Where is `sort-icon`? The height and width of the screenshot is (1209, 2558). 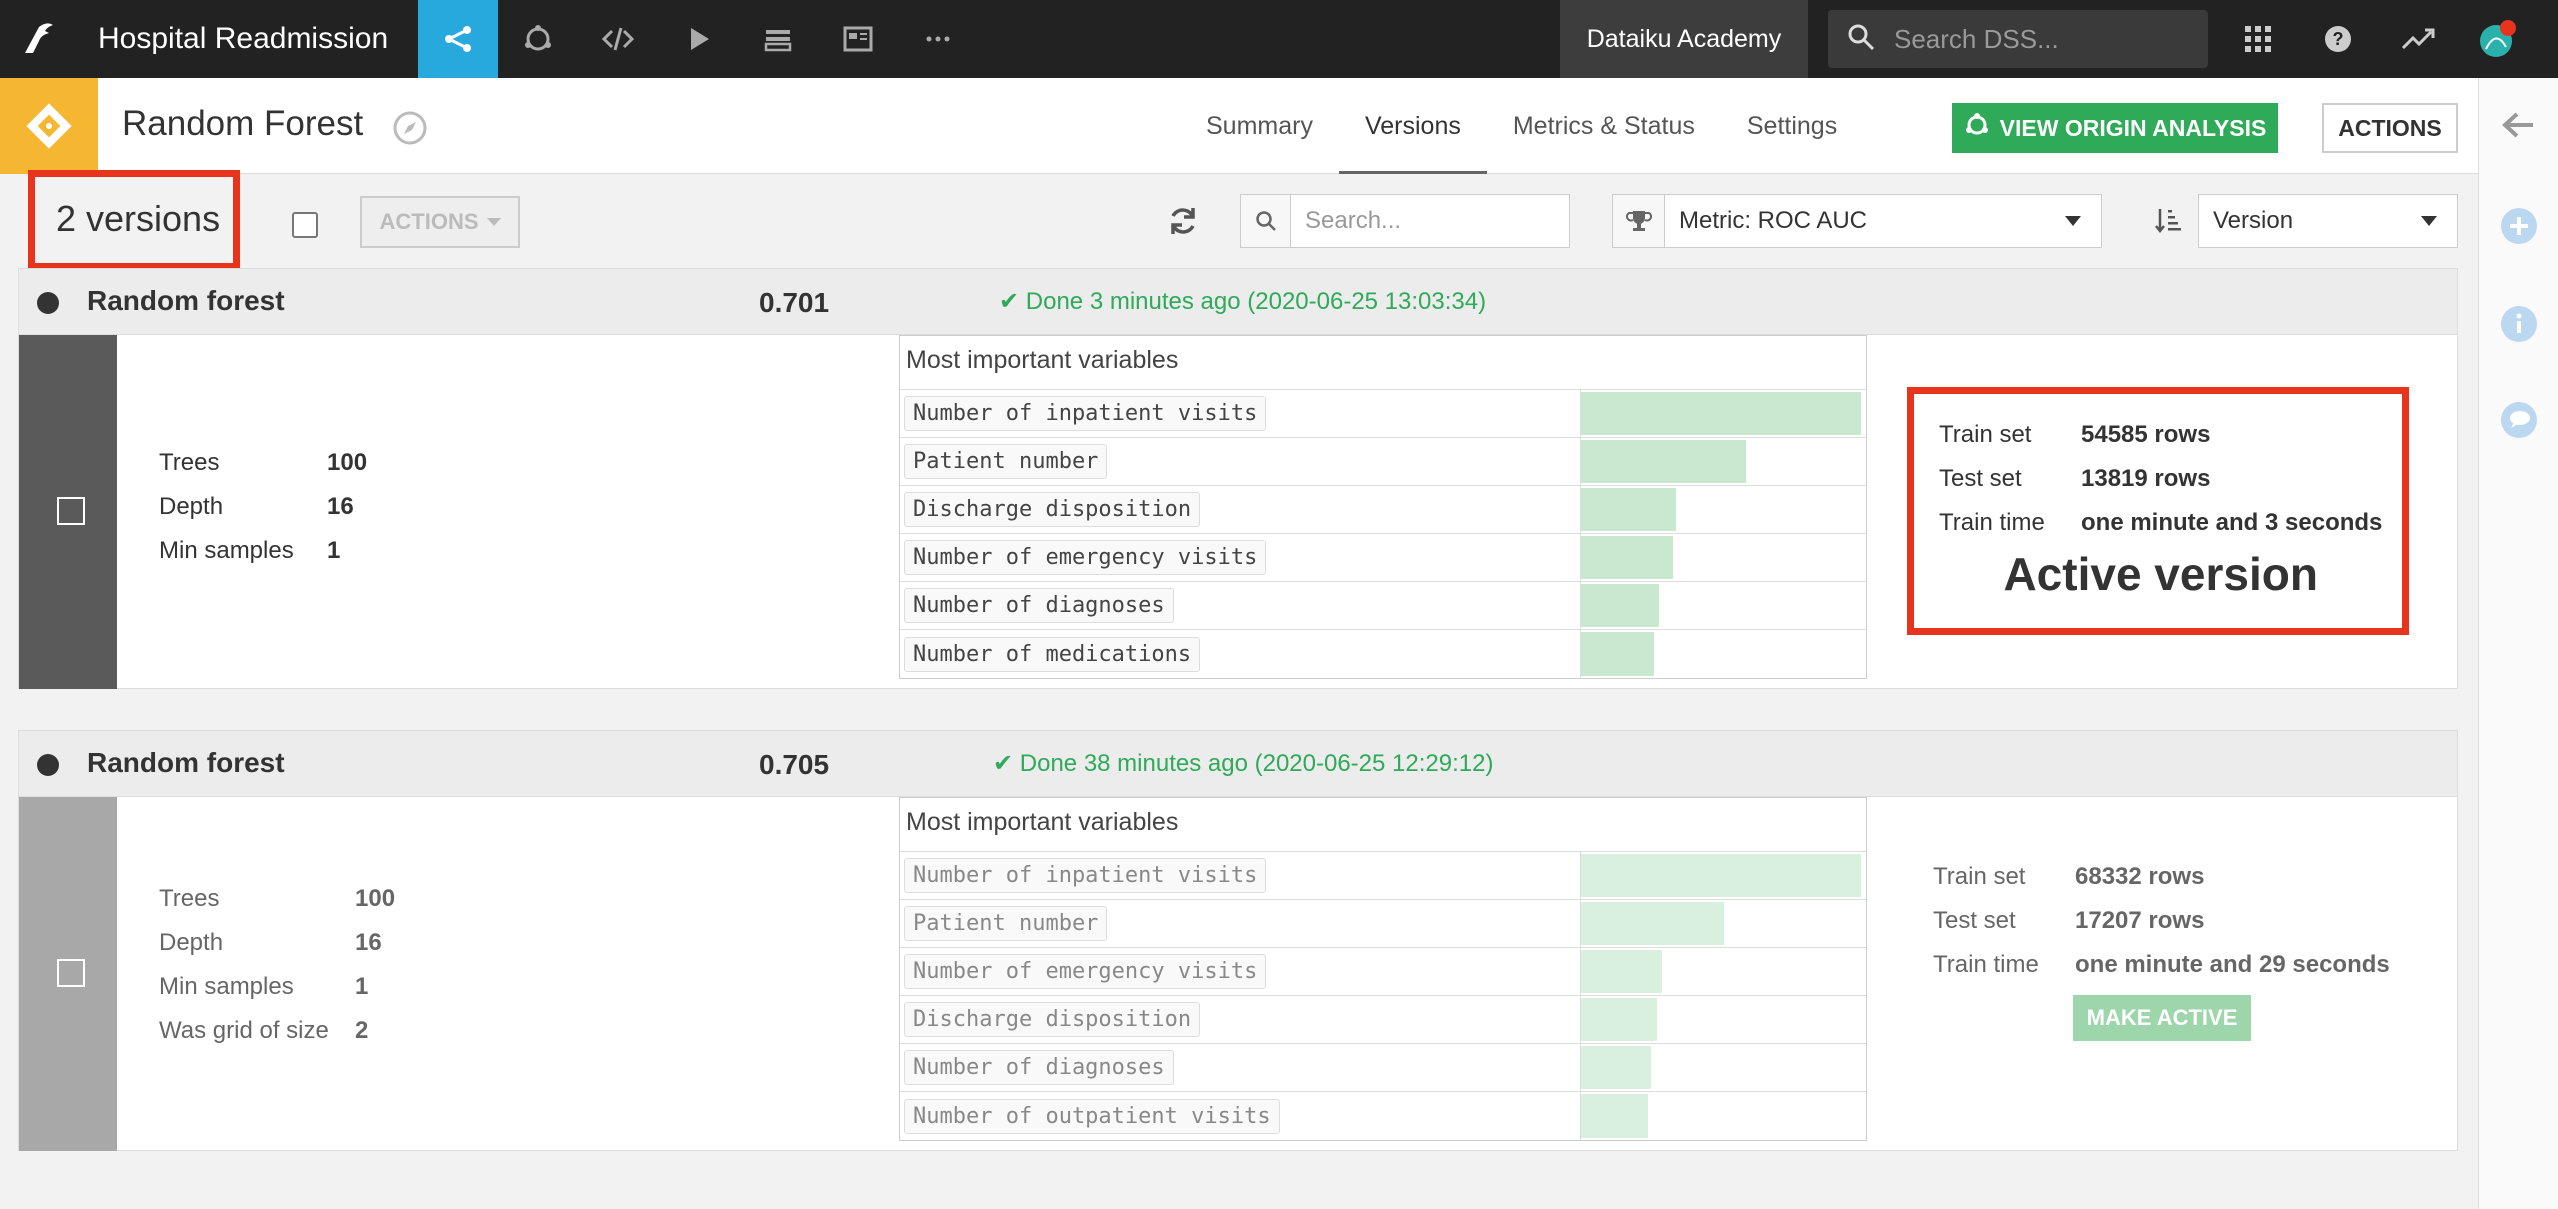
sort-icon is located at coordinates (2168, 222).